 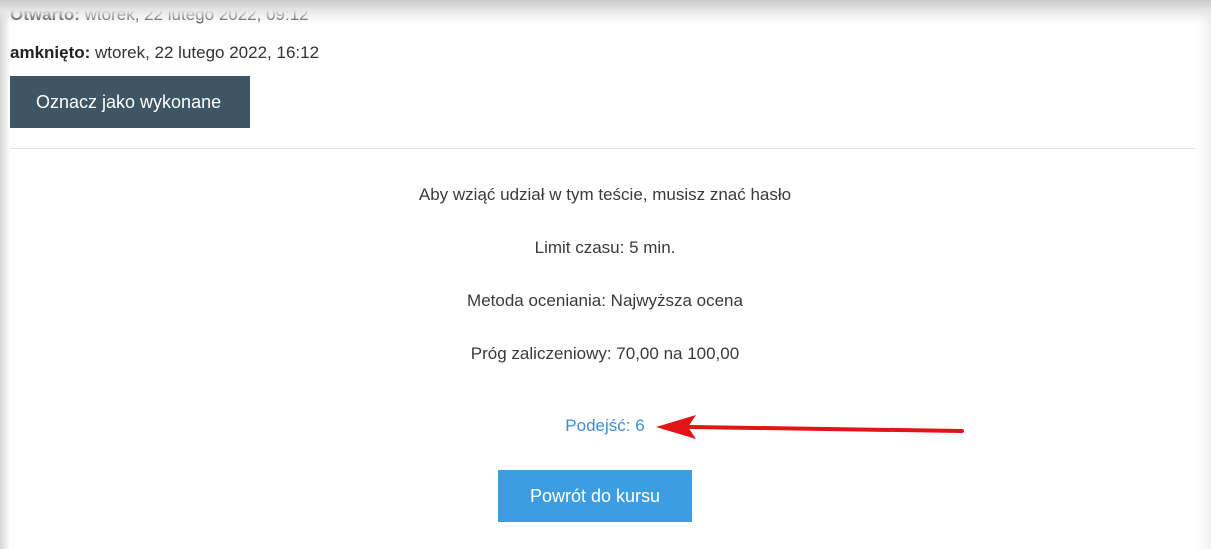 What do you see at coordinates (605, 353) in the screenshot?
I see `pass-threshold: Próg zaliczeniowy: 70,00 na 100,00` at bounding box center [605, 353].